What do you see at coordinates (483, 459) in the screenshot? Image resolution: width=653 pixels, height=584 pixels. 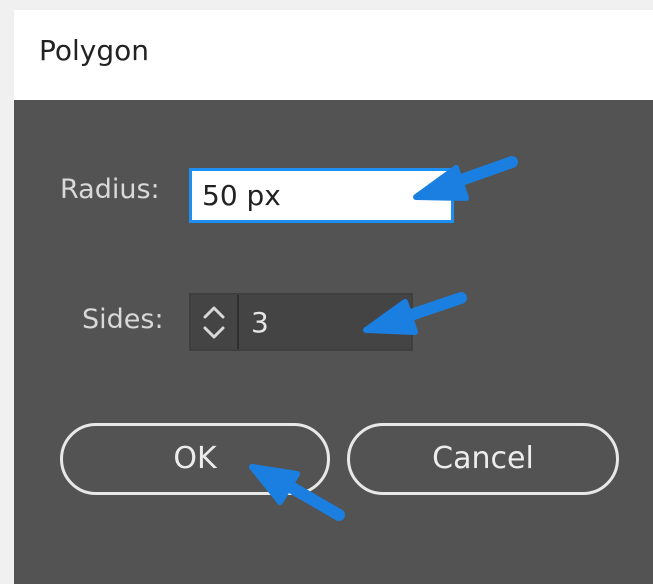 I see `cancel-button: Cancel` at bounding box center [483, 459].